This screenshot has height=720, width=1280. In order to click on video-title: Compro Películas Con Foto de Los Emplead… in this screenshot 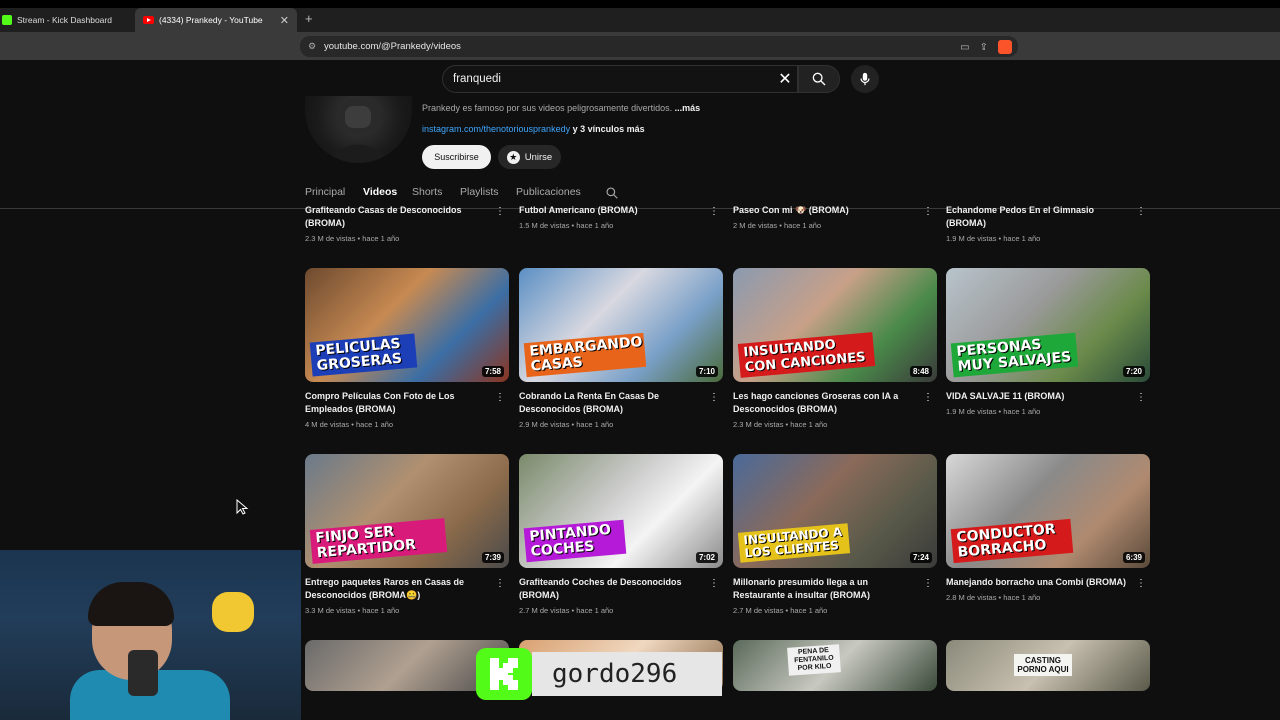, I will do `click(397, 403)`.